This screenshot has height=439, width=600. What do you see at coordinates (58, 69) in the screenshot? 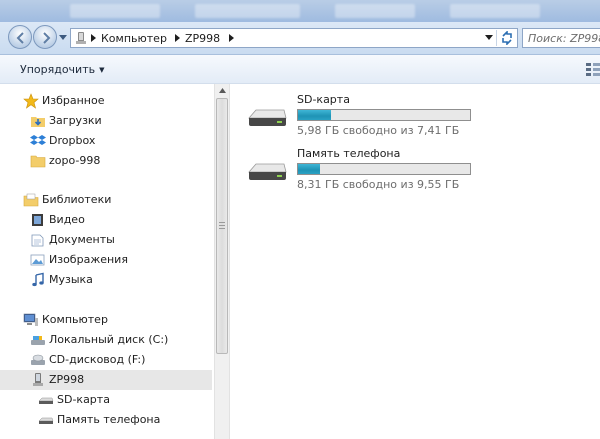
I see `organize-label: Упорядочить` at bounding box center [58, 69].